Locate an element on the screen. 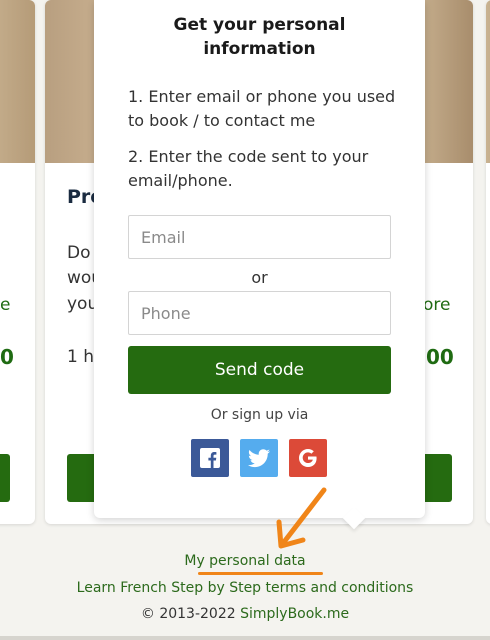 This screenshot has height=640, width=490. twitter-login-button is located at coordinates (259, 458).